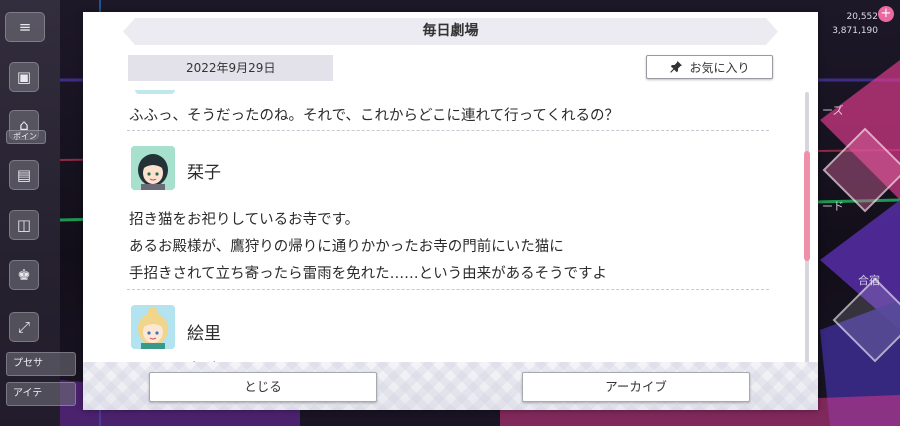 This screenshot has width=900, height=426. What do you see at coordinates (263, 387) in the screenshot?
I see `close-button: とじる` at bounding box center [263, 387].